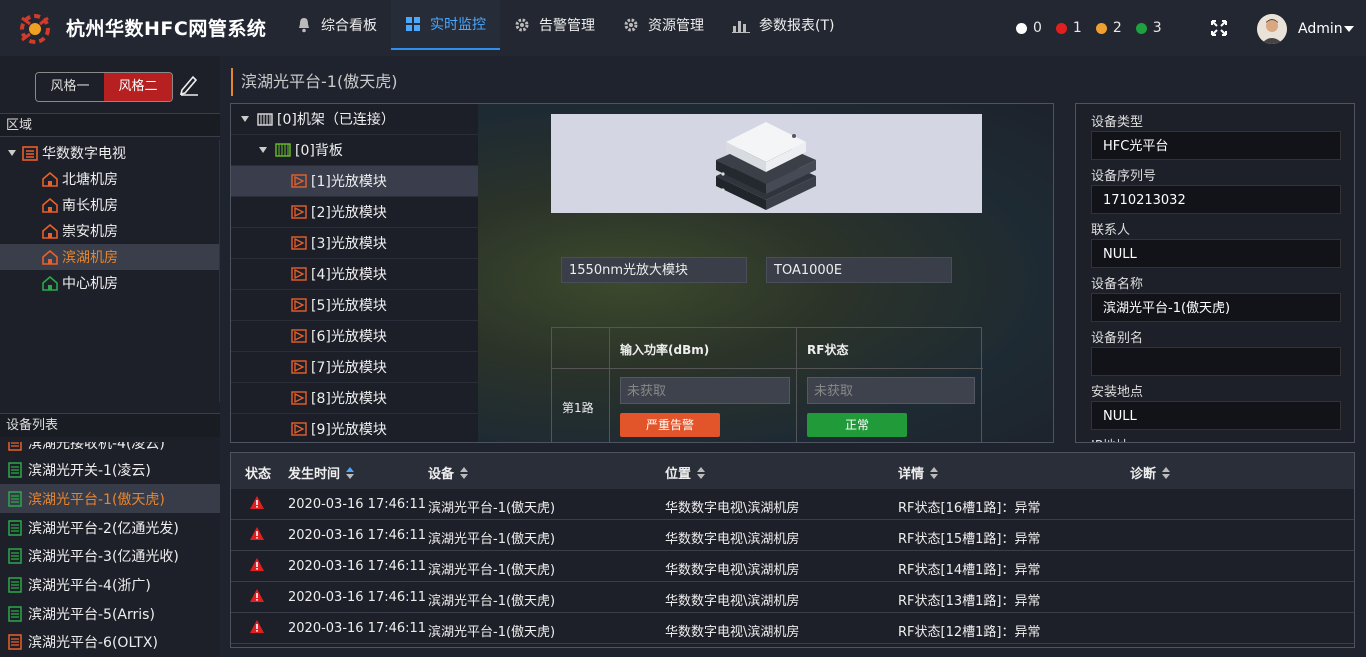 This screenshot has height=657, width=1366. Describe the element at coordinates (50, 231) in the screenshot. I see `house-icon` at that location.